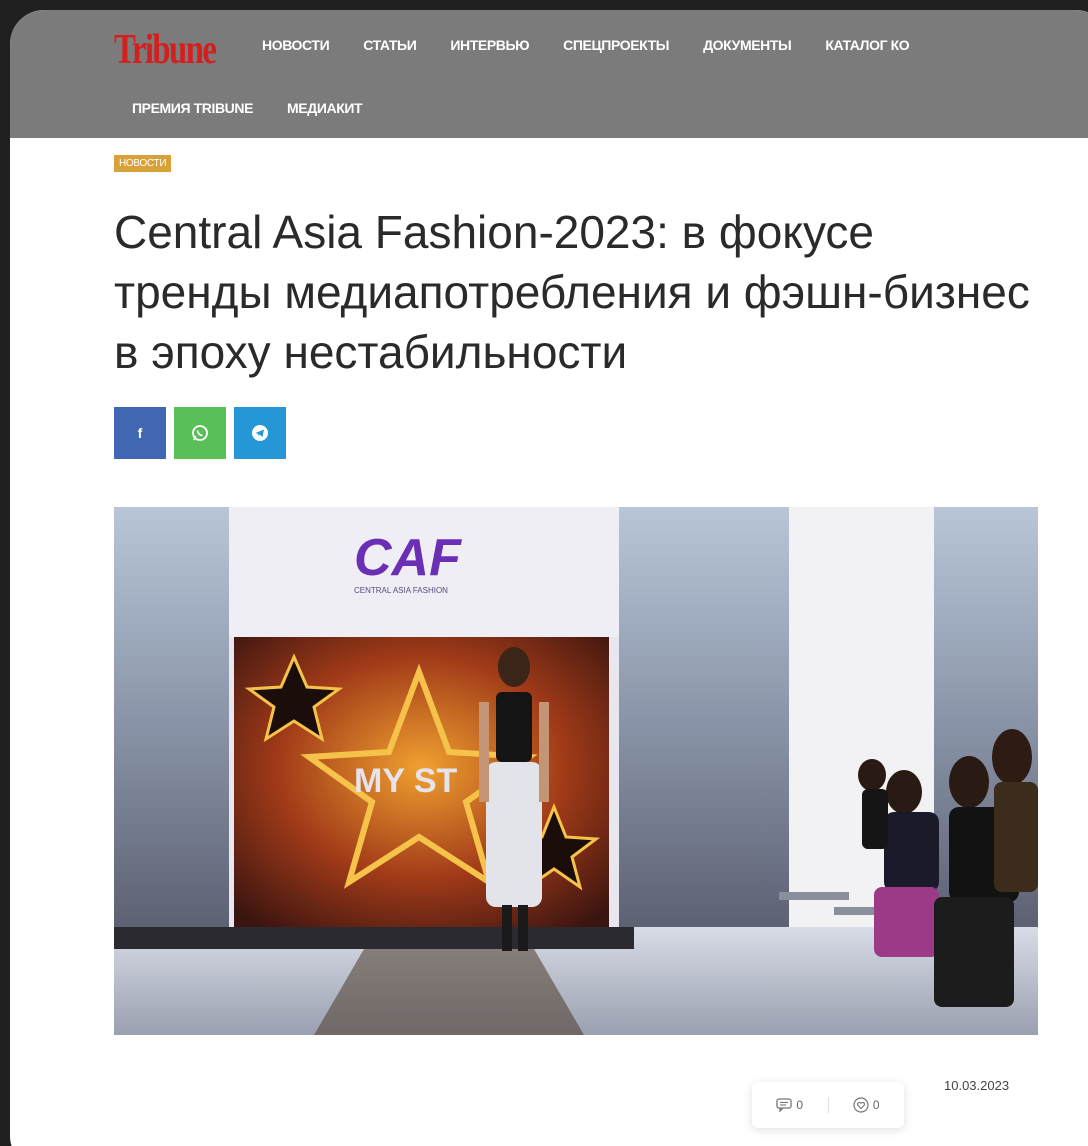  What do you see at coordinates (143, 163) in the screenshot?
I see `category-badge: НОВОСТИ` at bounding box center [143, 163].